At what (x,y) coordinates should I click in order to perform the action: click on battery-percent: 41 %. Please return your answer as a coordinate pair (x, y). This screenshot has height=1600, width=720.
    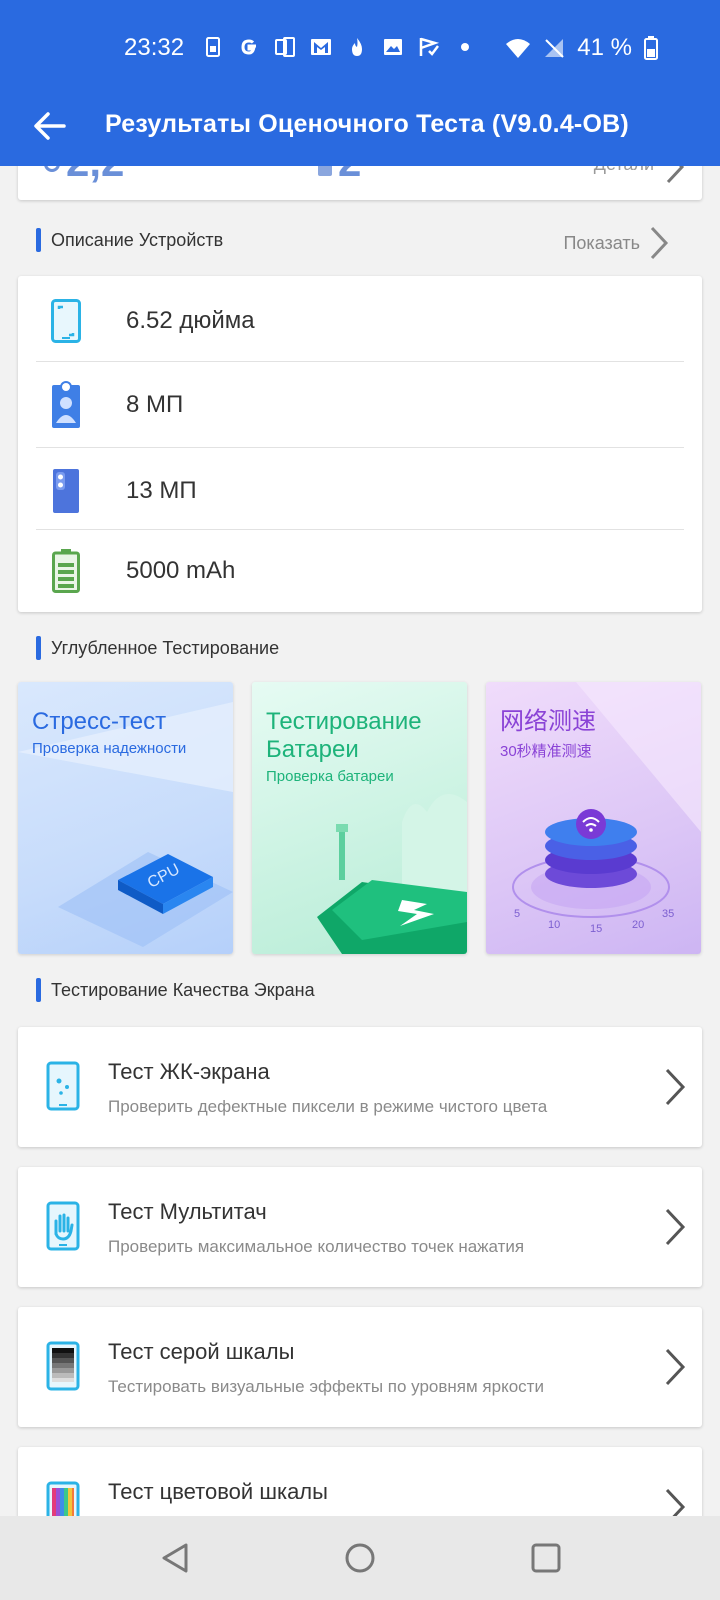
    Looking at the image, I should click on (604, 47).